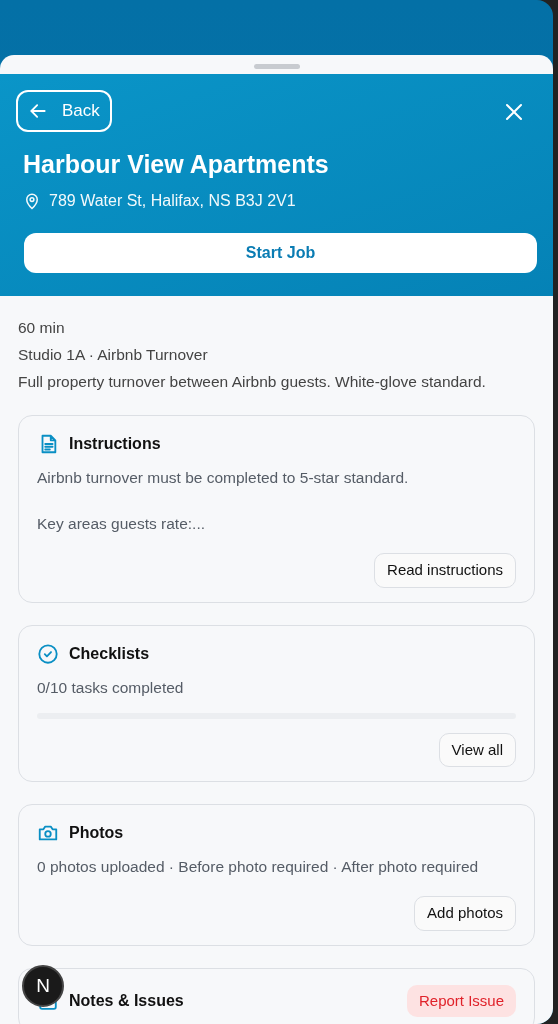  I want to click on job-title: Harbour View Apartments, so click(176, 164).